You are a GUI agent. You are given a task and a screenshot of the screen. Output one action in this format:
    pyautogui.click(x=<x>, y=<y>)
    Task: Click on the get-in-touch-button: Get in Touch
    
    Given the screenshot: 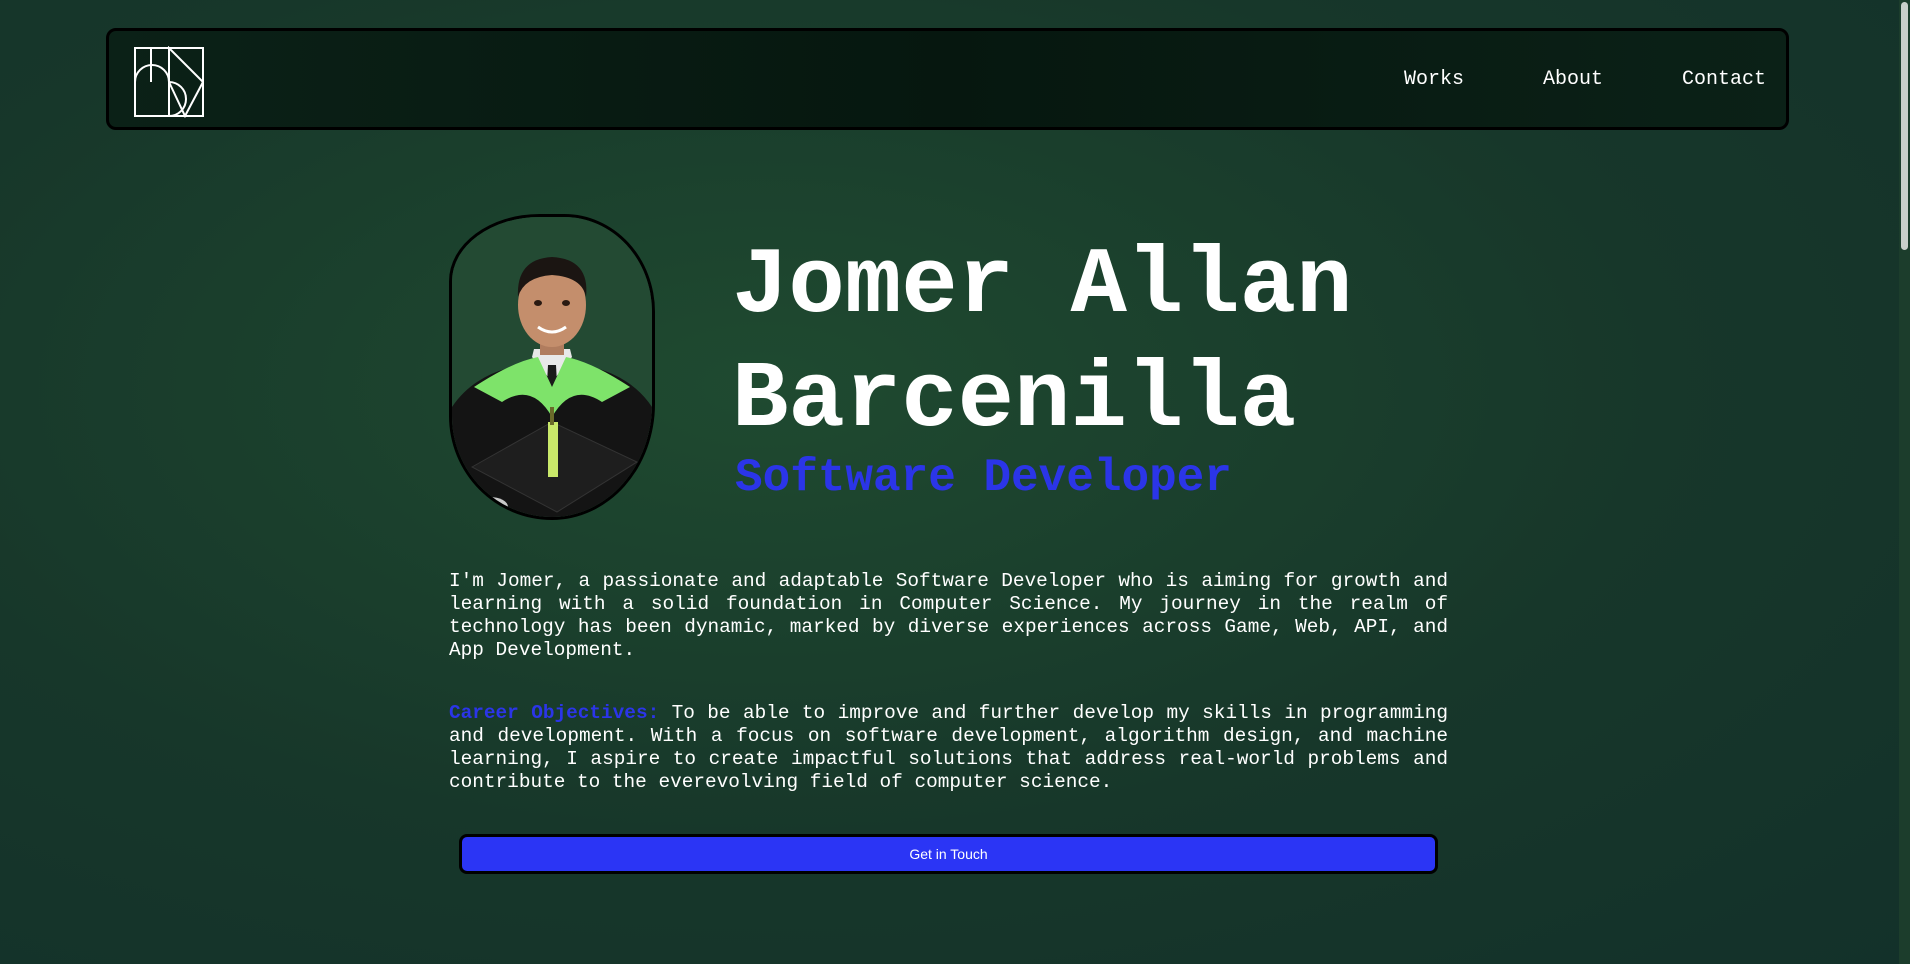 What is the action you would take?
    pyautogui.click(x=948, y=854)
    